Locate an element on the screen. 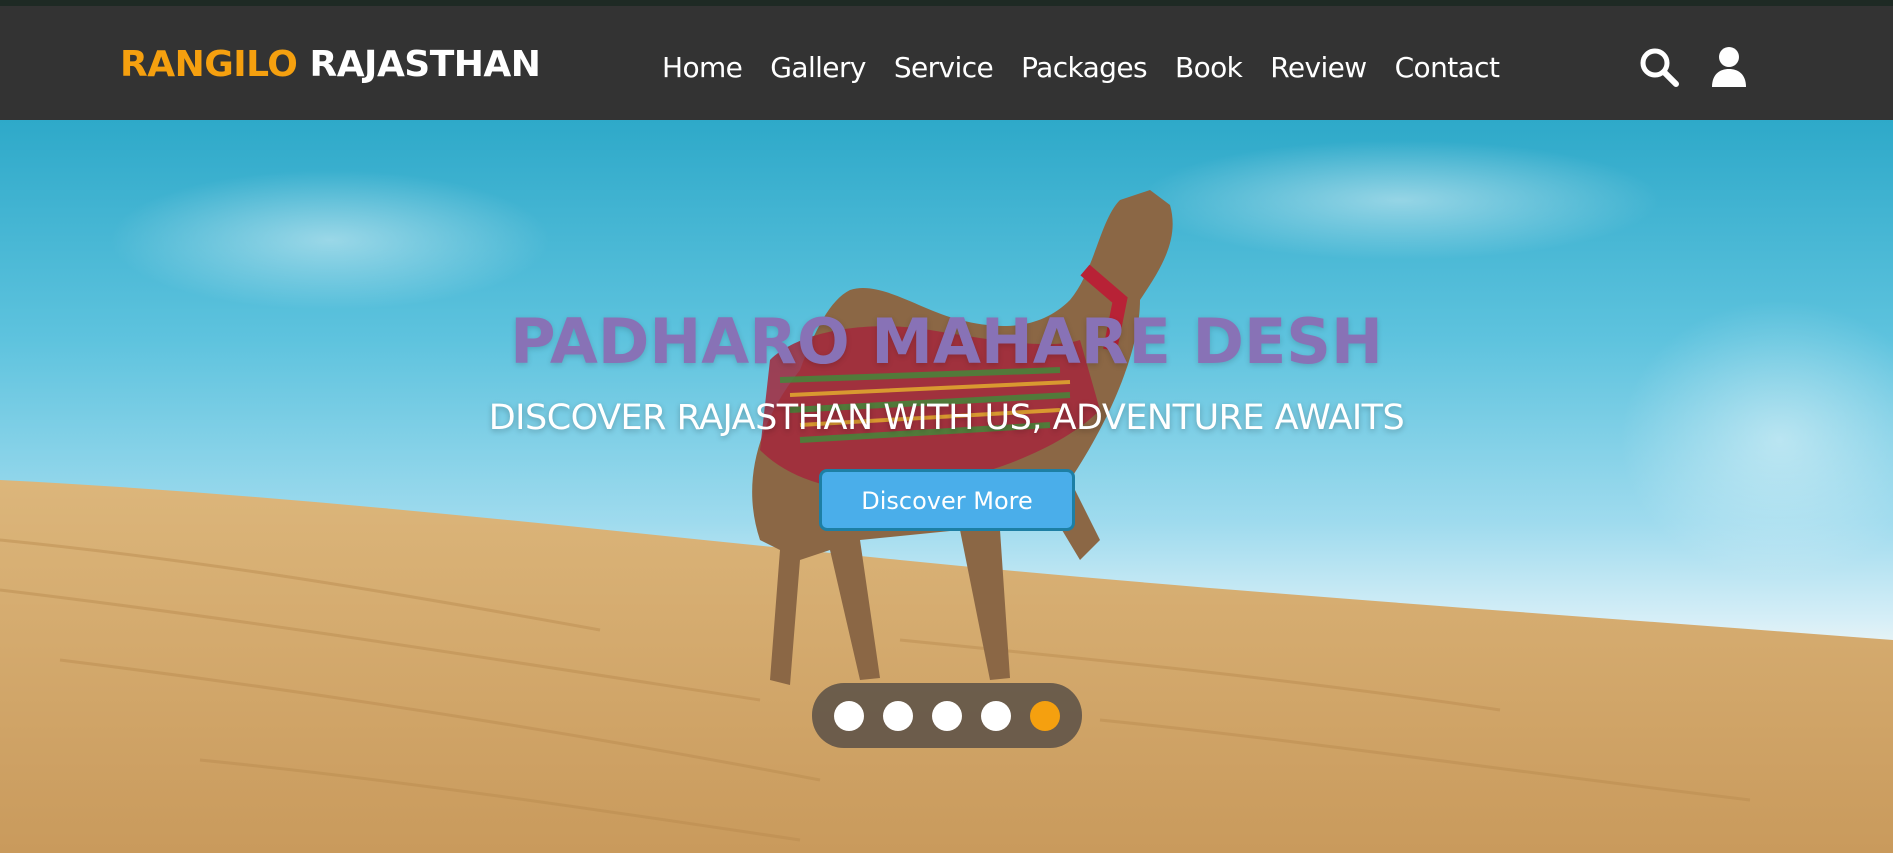 The image size is (1893, 853). slider-dots is located at coordinates (947, 715).